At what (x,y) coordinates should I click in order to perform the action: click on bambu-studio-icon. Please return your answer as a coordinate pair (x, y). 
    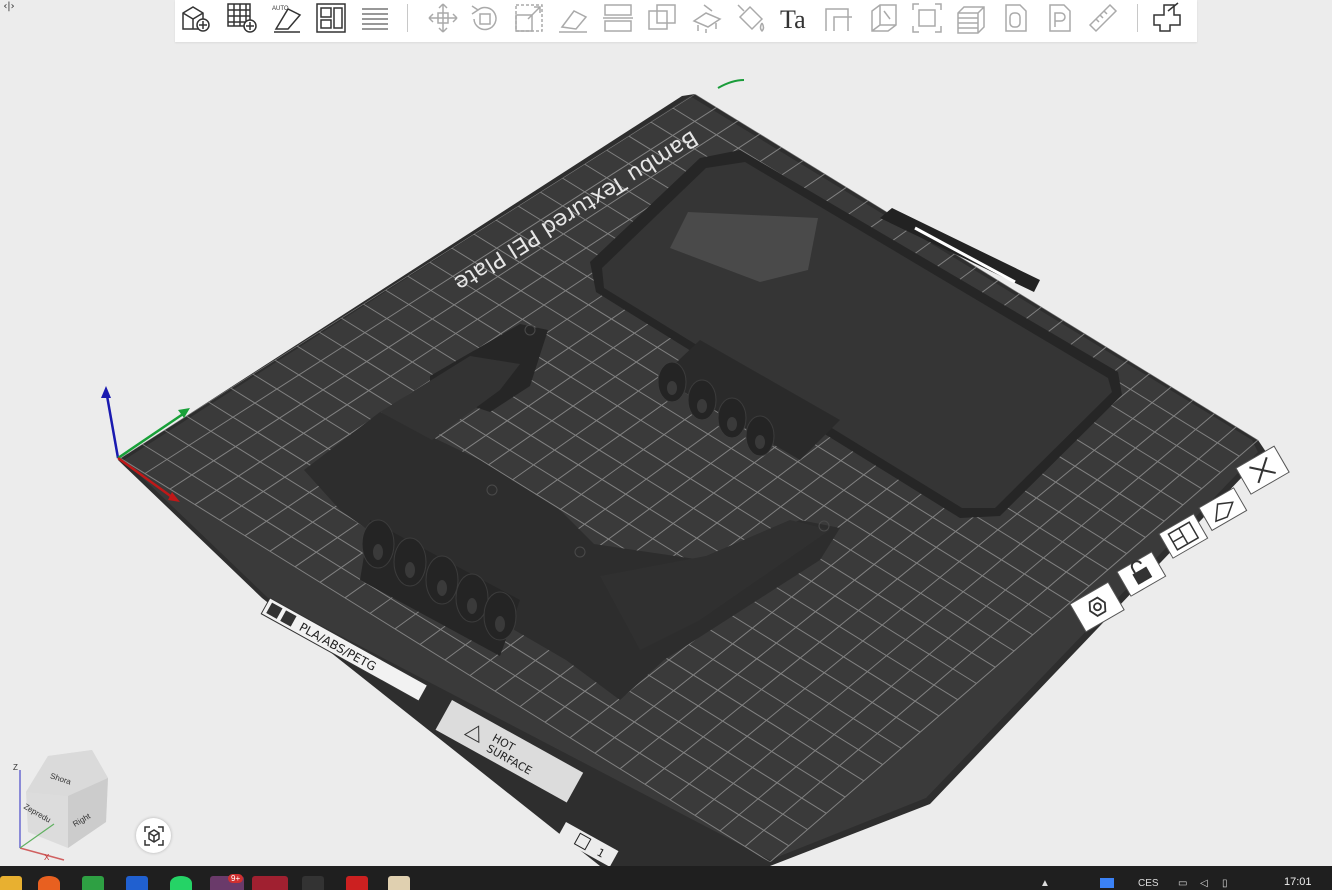
    Looking at the image, I should click on (270, 883).